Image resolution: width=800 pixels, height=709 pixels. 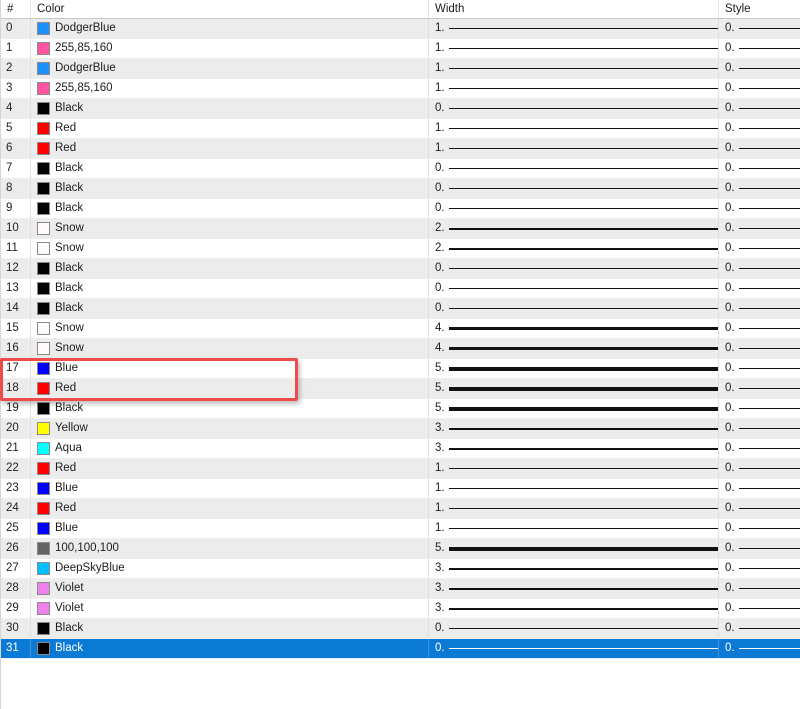 I want to click on table-row: 29 Violet 3. 0., so click(x=400, y=609).